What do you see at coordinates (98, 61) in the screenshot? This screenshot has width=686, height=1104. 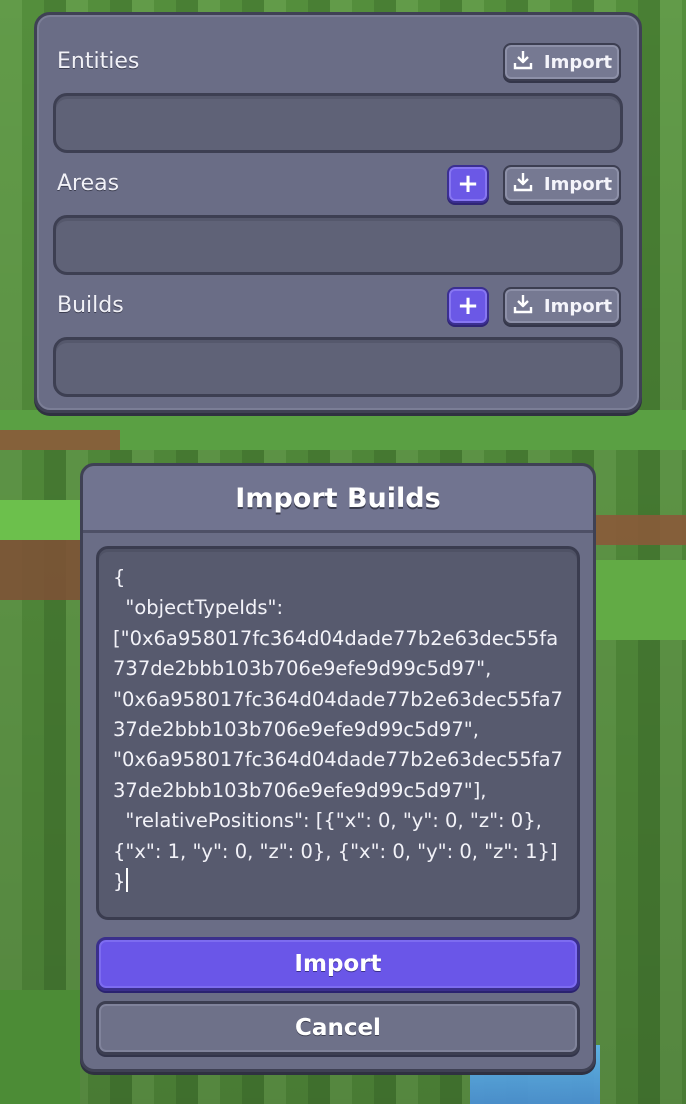 I see `entities-label: Entities` at bounding box center [98, 61].